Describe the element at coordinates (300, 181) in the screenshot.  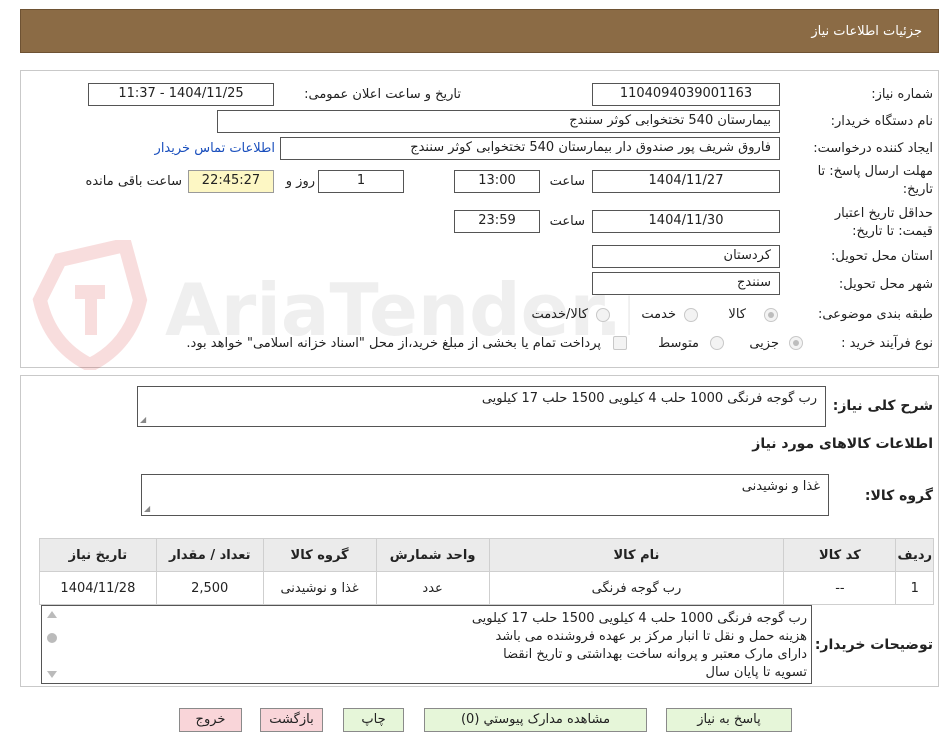
I see `days-label: روز و` at that location.